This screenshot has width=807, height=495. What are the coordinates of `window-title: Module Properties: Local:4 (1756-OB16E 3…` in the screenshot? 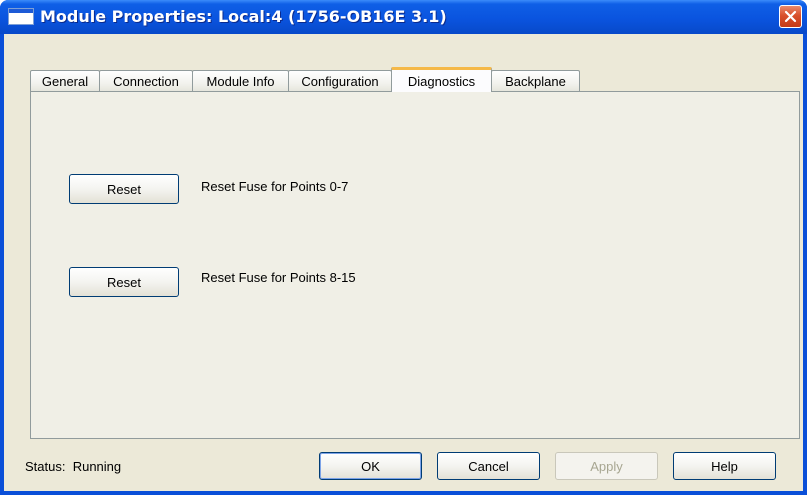 It's located at (243, 16).